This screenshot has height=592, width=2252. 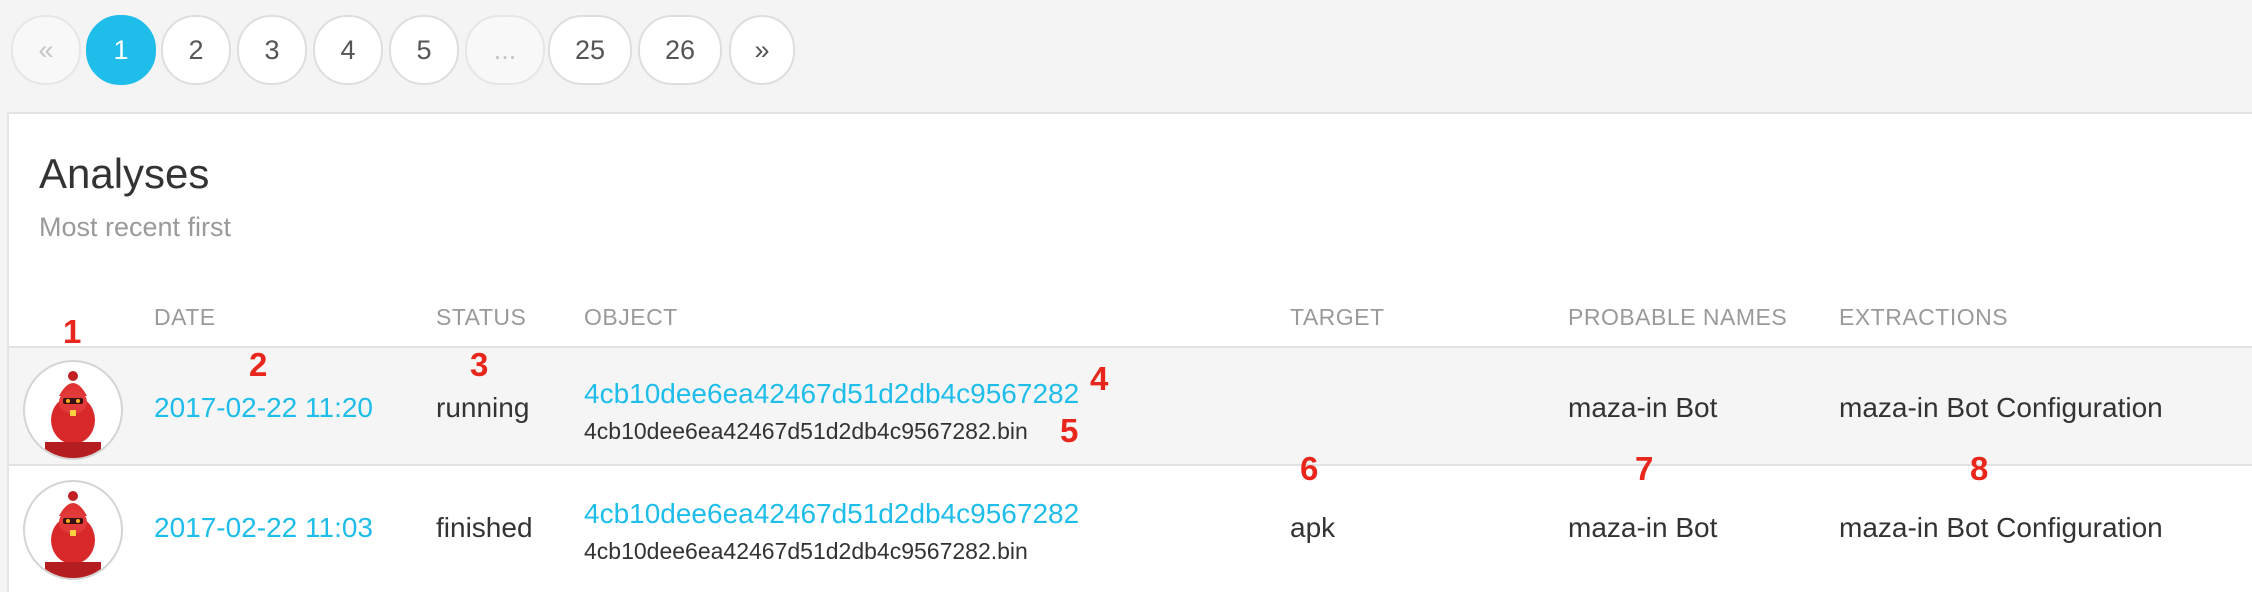 I want to click on page-4-button: 4, so click(x=348, y=50).